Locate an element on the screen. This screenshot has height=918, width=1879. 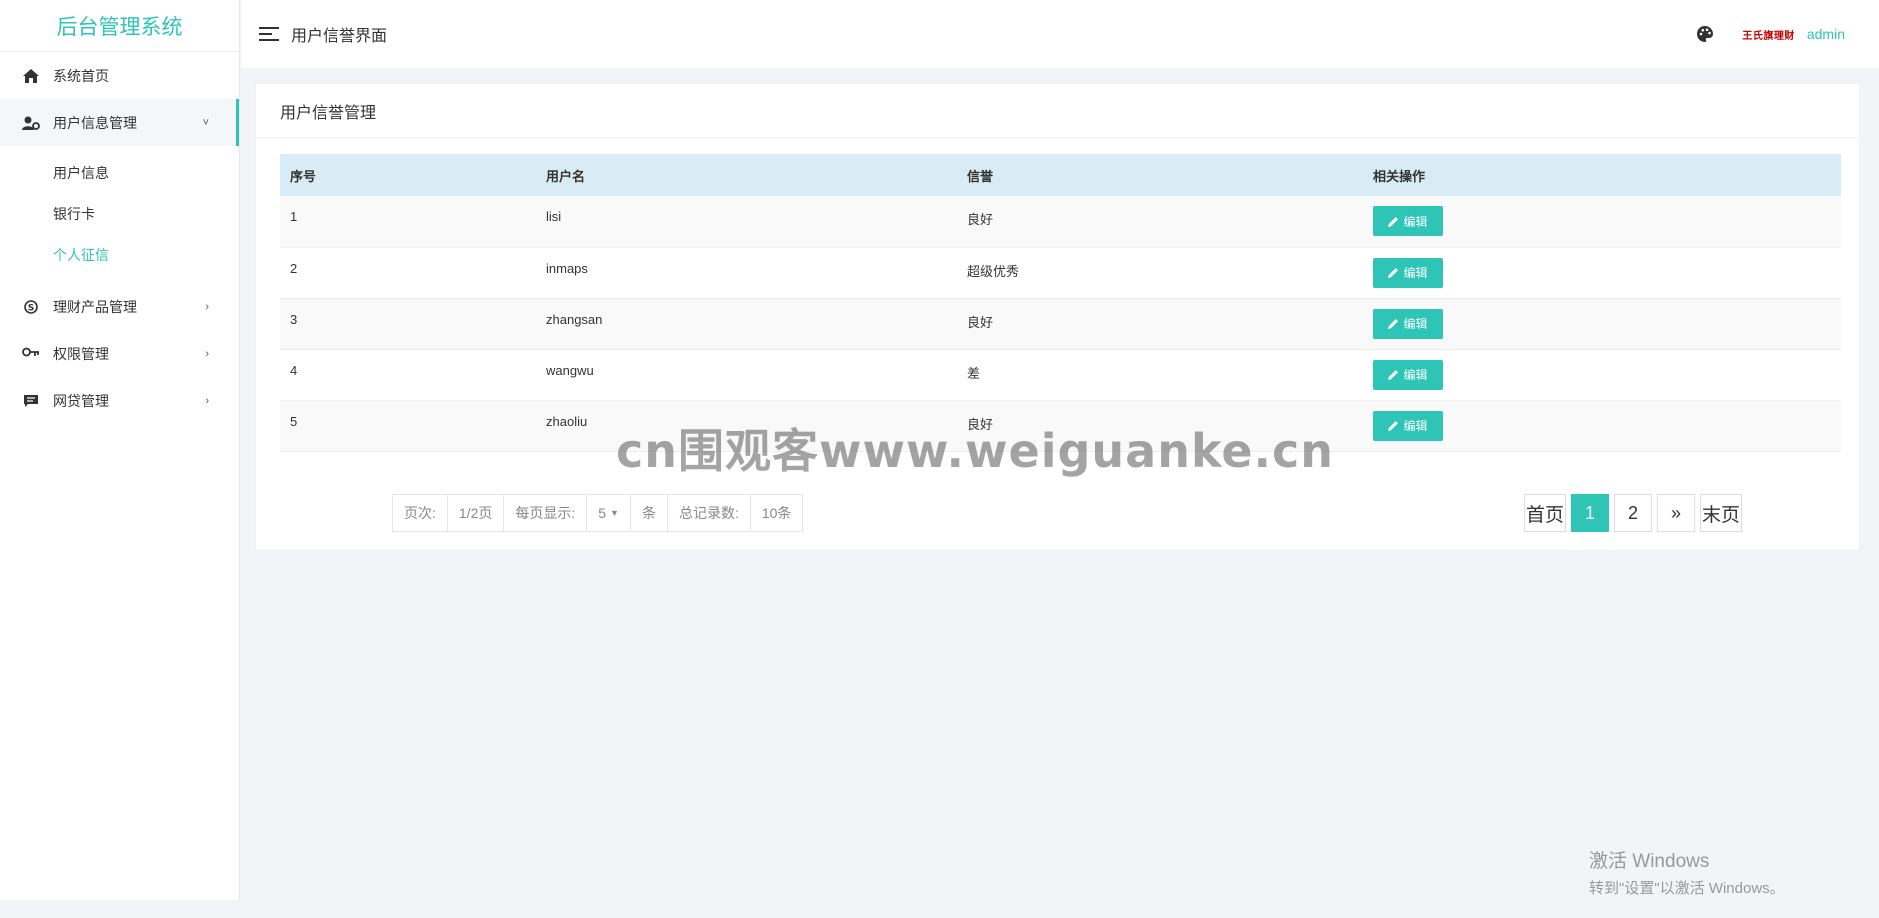
header-right: 王氏旗理财 admin is located at coordinates (1770, 34).